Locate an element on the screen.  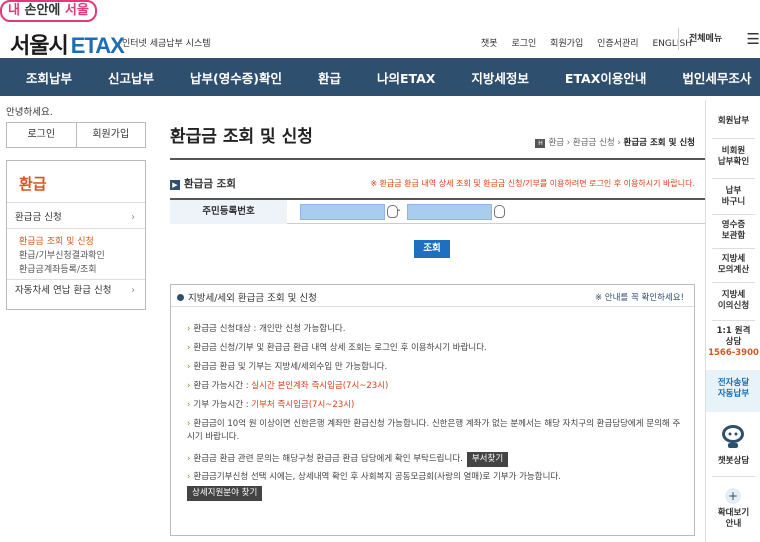
util-cert: 인증서관리 is located at coordinates (617, 44).